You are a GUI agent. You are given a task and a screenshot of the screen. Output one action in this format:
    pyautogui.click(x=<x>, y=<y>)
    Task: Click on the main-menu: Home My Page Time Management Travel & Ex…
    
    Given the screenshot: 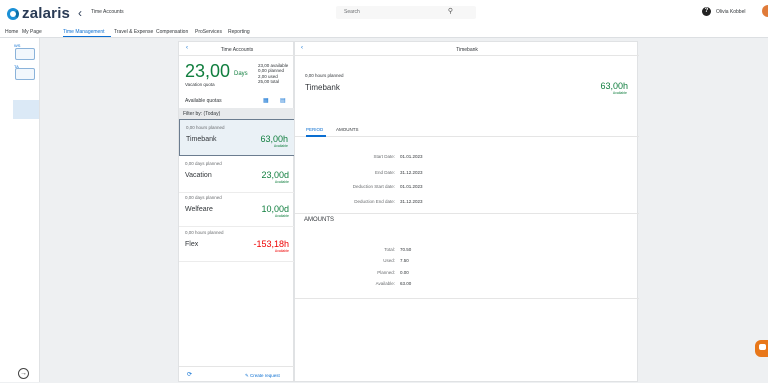 What is the action you would take?
    pyautogui.click(x=384, y=32)
    